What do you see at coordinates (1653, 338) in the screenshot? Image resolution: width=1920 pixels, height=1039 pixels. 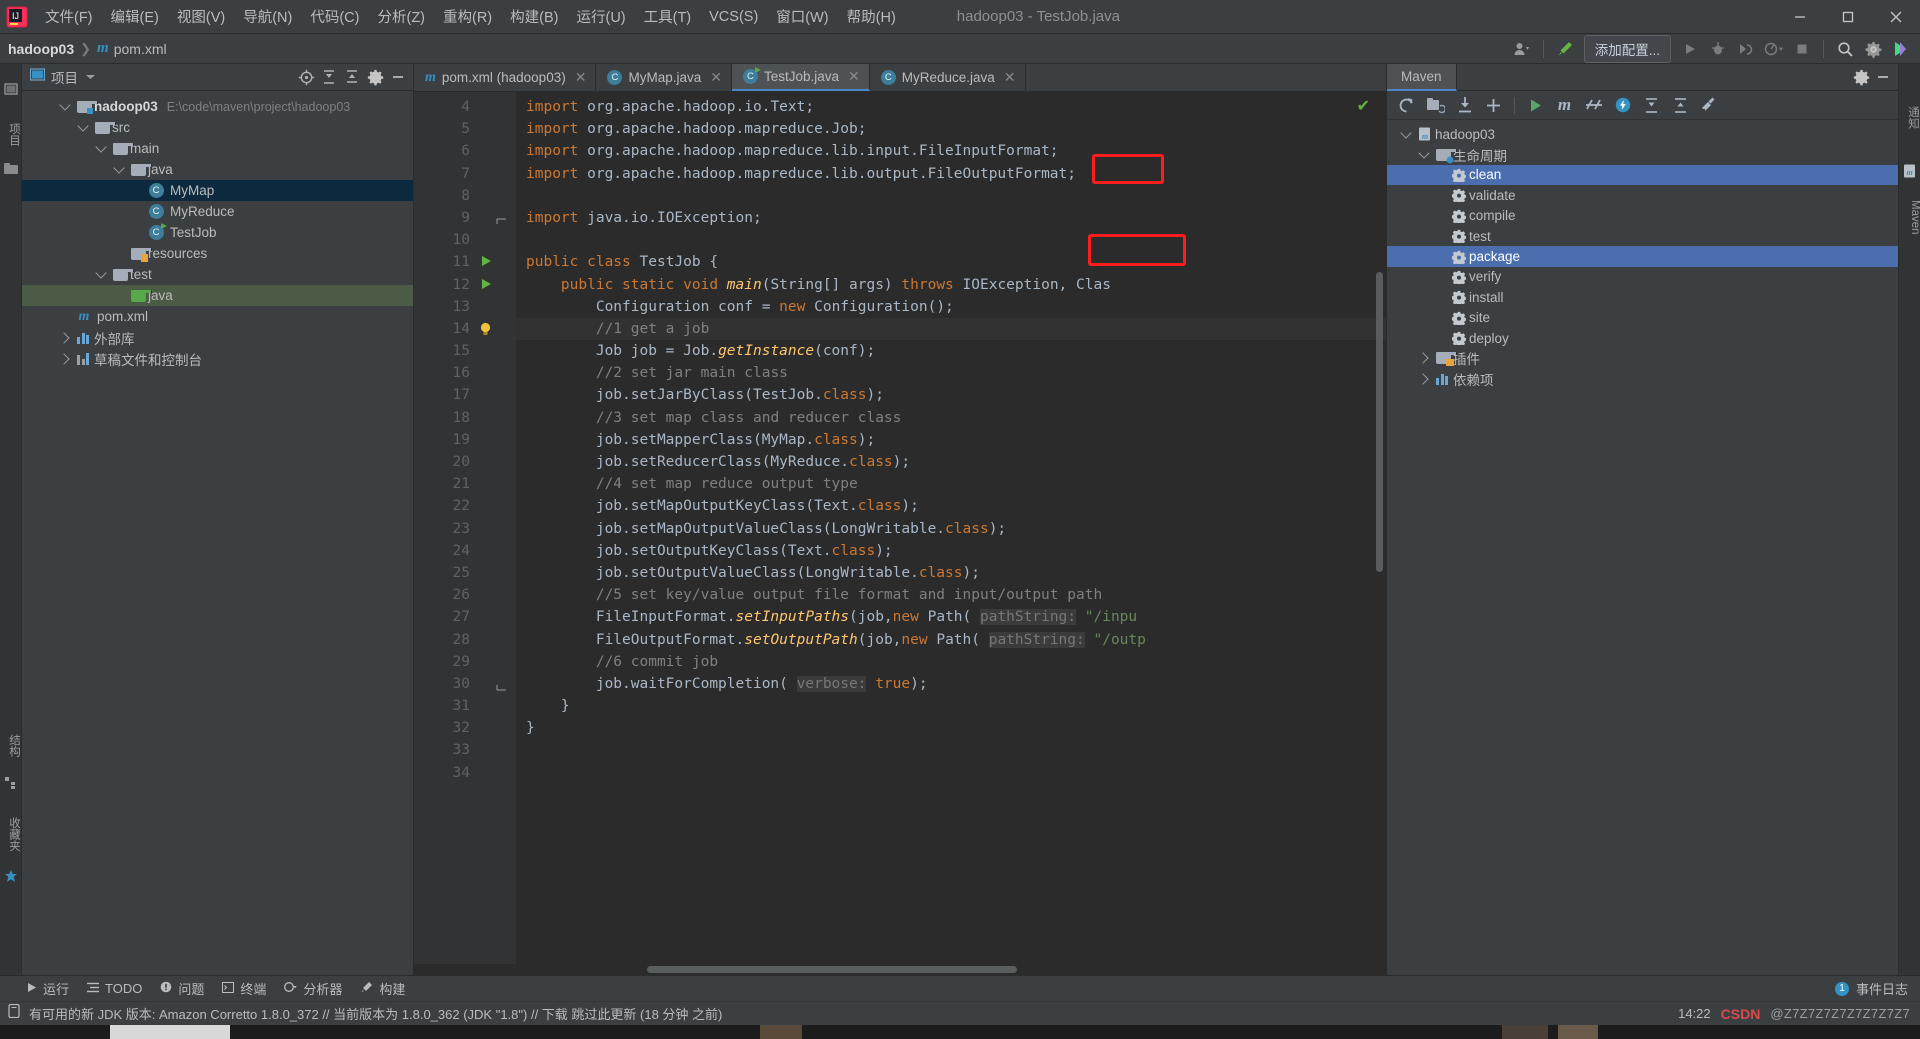 I see `maven-goal-deploy: deploy` at bounding box center [1653, 338].